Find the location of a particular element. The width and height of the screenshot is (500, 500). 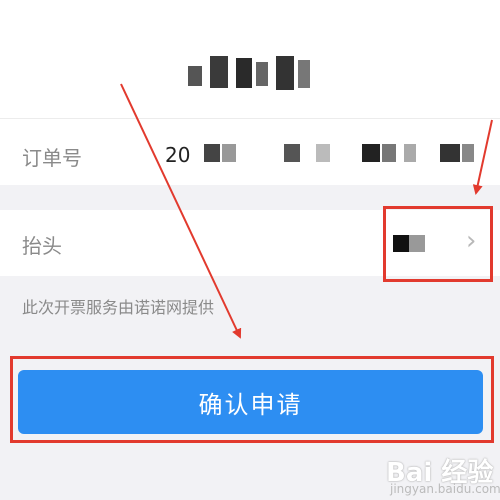

watermark-url: jingyan.baidu.com is located at coordinates (445, 489).